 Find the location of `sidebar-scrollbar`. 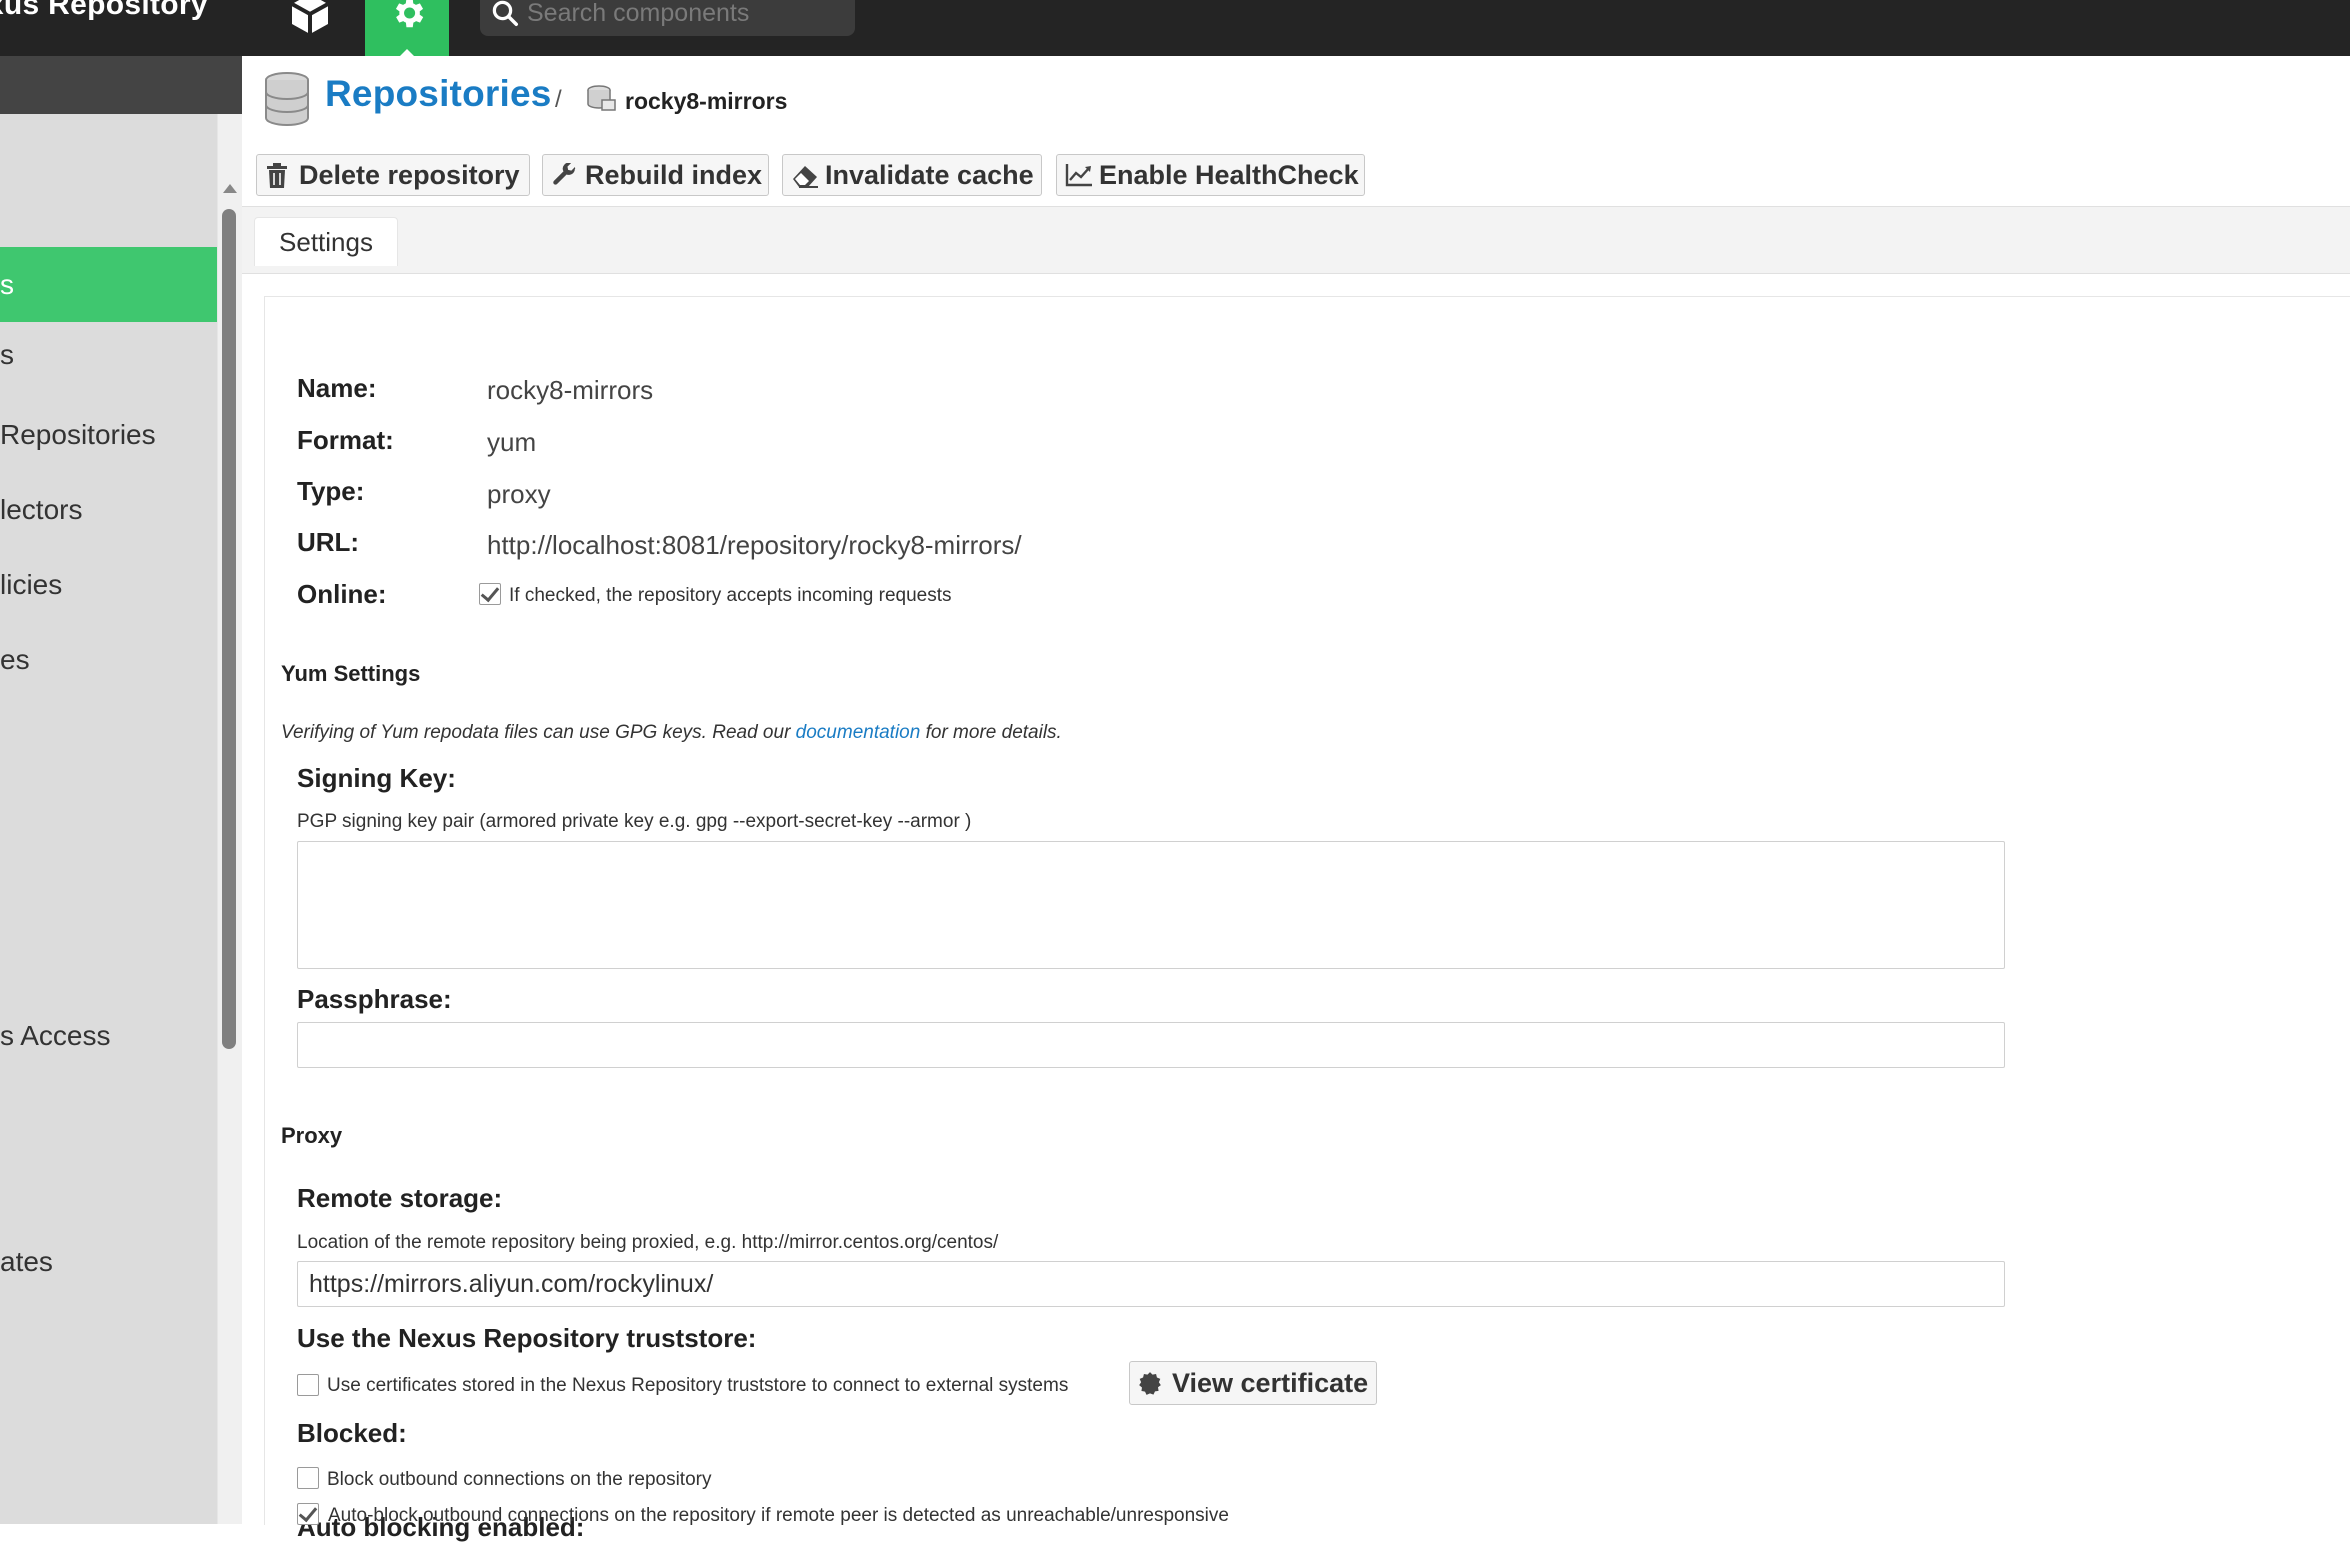

sidebar-scrollbar is located at coordinates (230, 819).